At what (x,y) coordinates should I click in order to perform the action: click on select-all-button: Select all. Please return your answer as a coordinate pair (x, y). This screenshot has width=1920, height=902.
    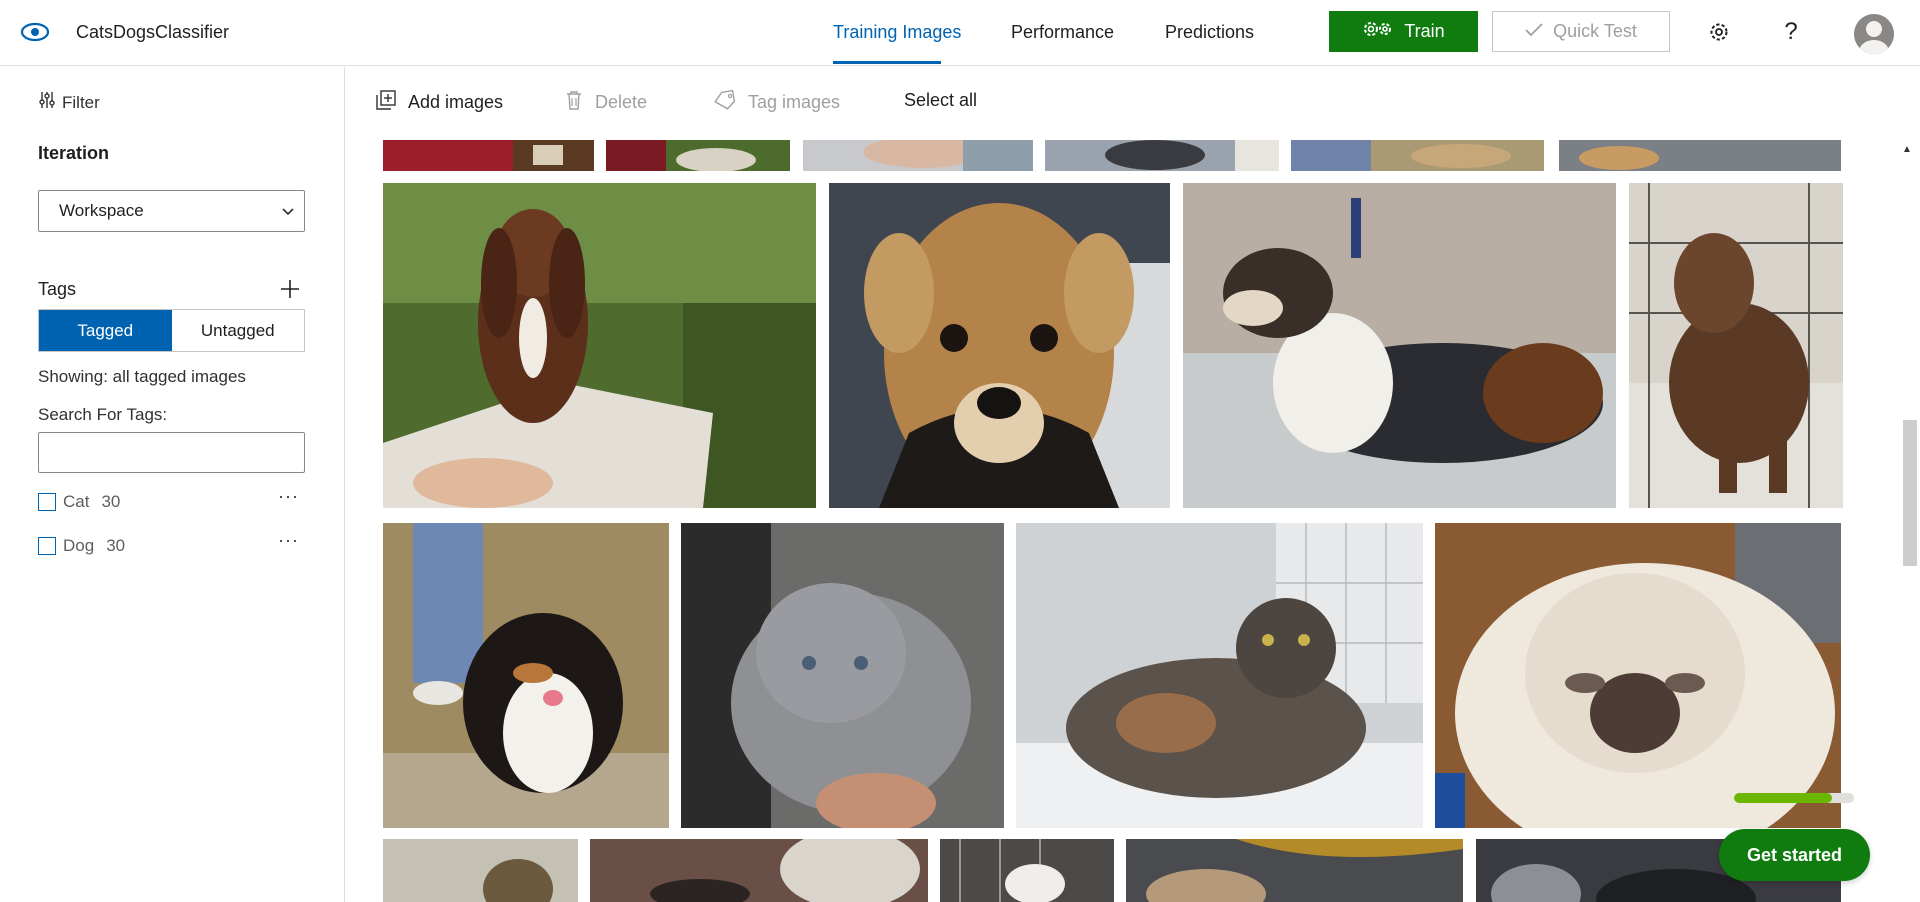
    Looking at the image, I should click on (940, 100).